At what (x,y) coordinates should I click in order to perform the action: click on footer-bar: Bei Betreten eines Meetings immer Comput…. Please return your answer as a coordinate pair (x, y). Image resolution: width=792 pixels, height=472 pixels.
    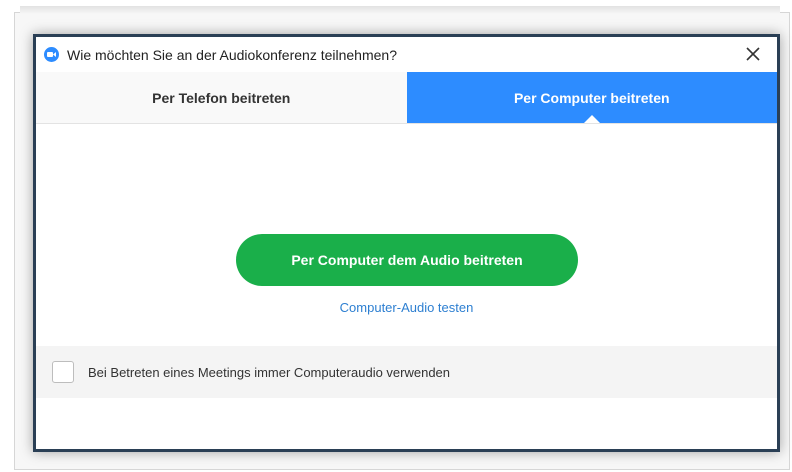
    Looking at the image, I should click on (406, 372).